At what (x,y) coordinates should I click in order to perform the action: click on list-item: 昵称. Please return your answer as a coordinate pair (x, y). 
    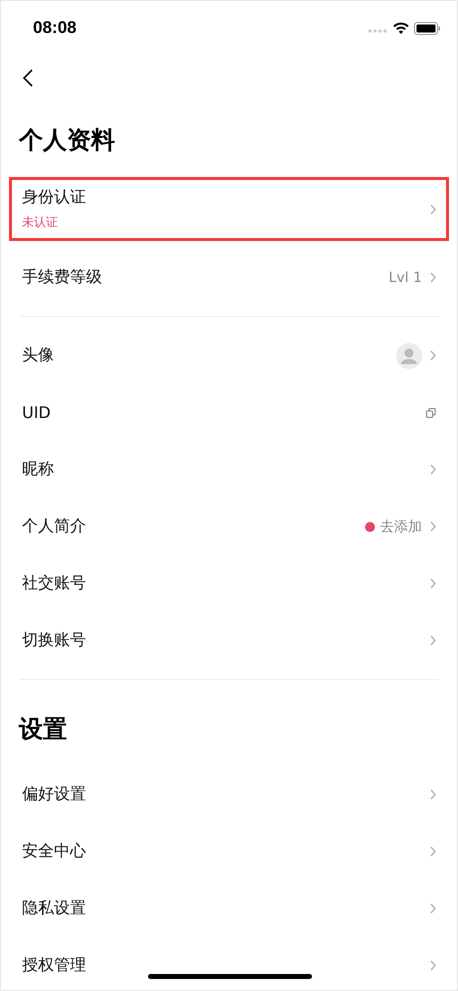
    Looking at the image, I should click on (229, 469).